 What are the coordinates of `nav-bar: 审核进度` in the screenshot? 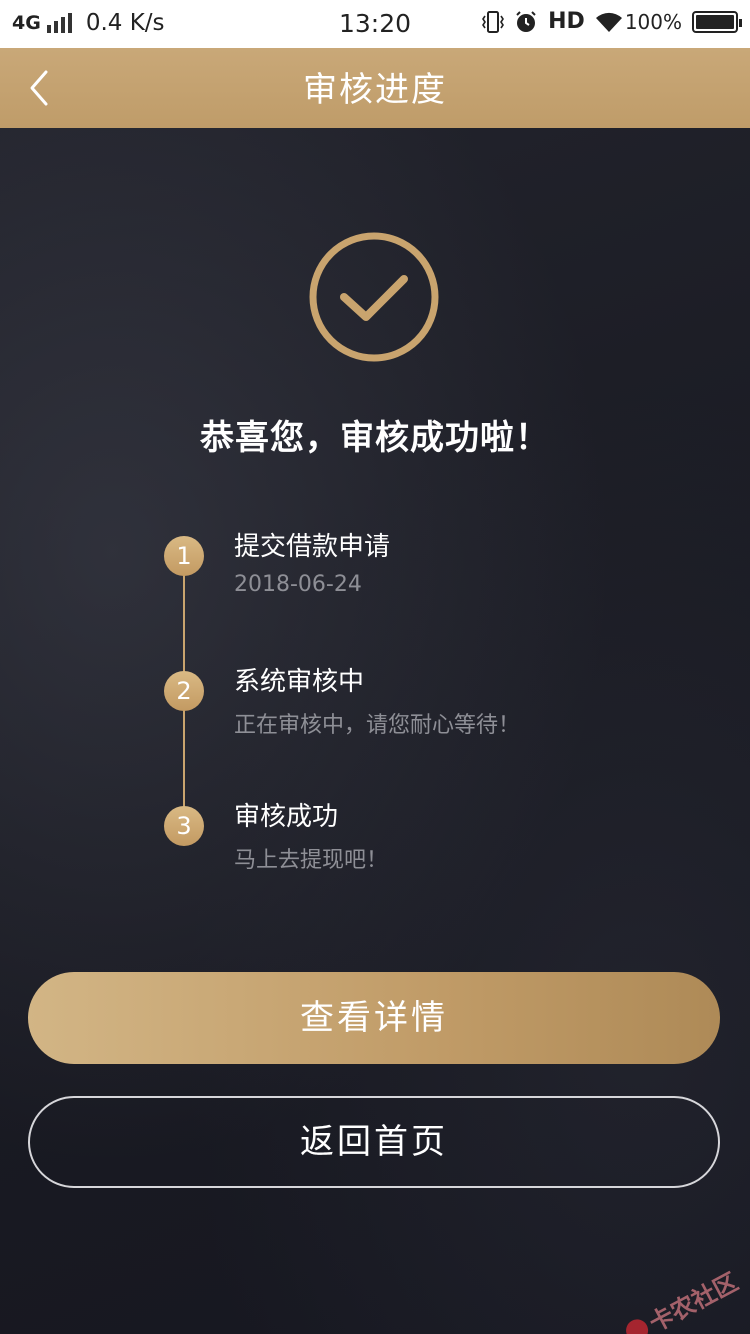 It's located at (375, 88).